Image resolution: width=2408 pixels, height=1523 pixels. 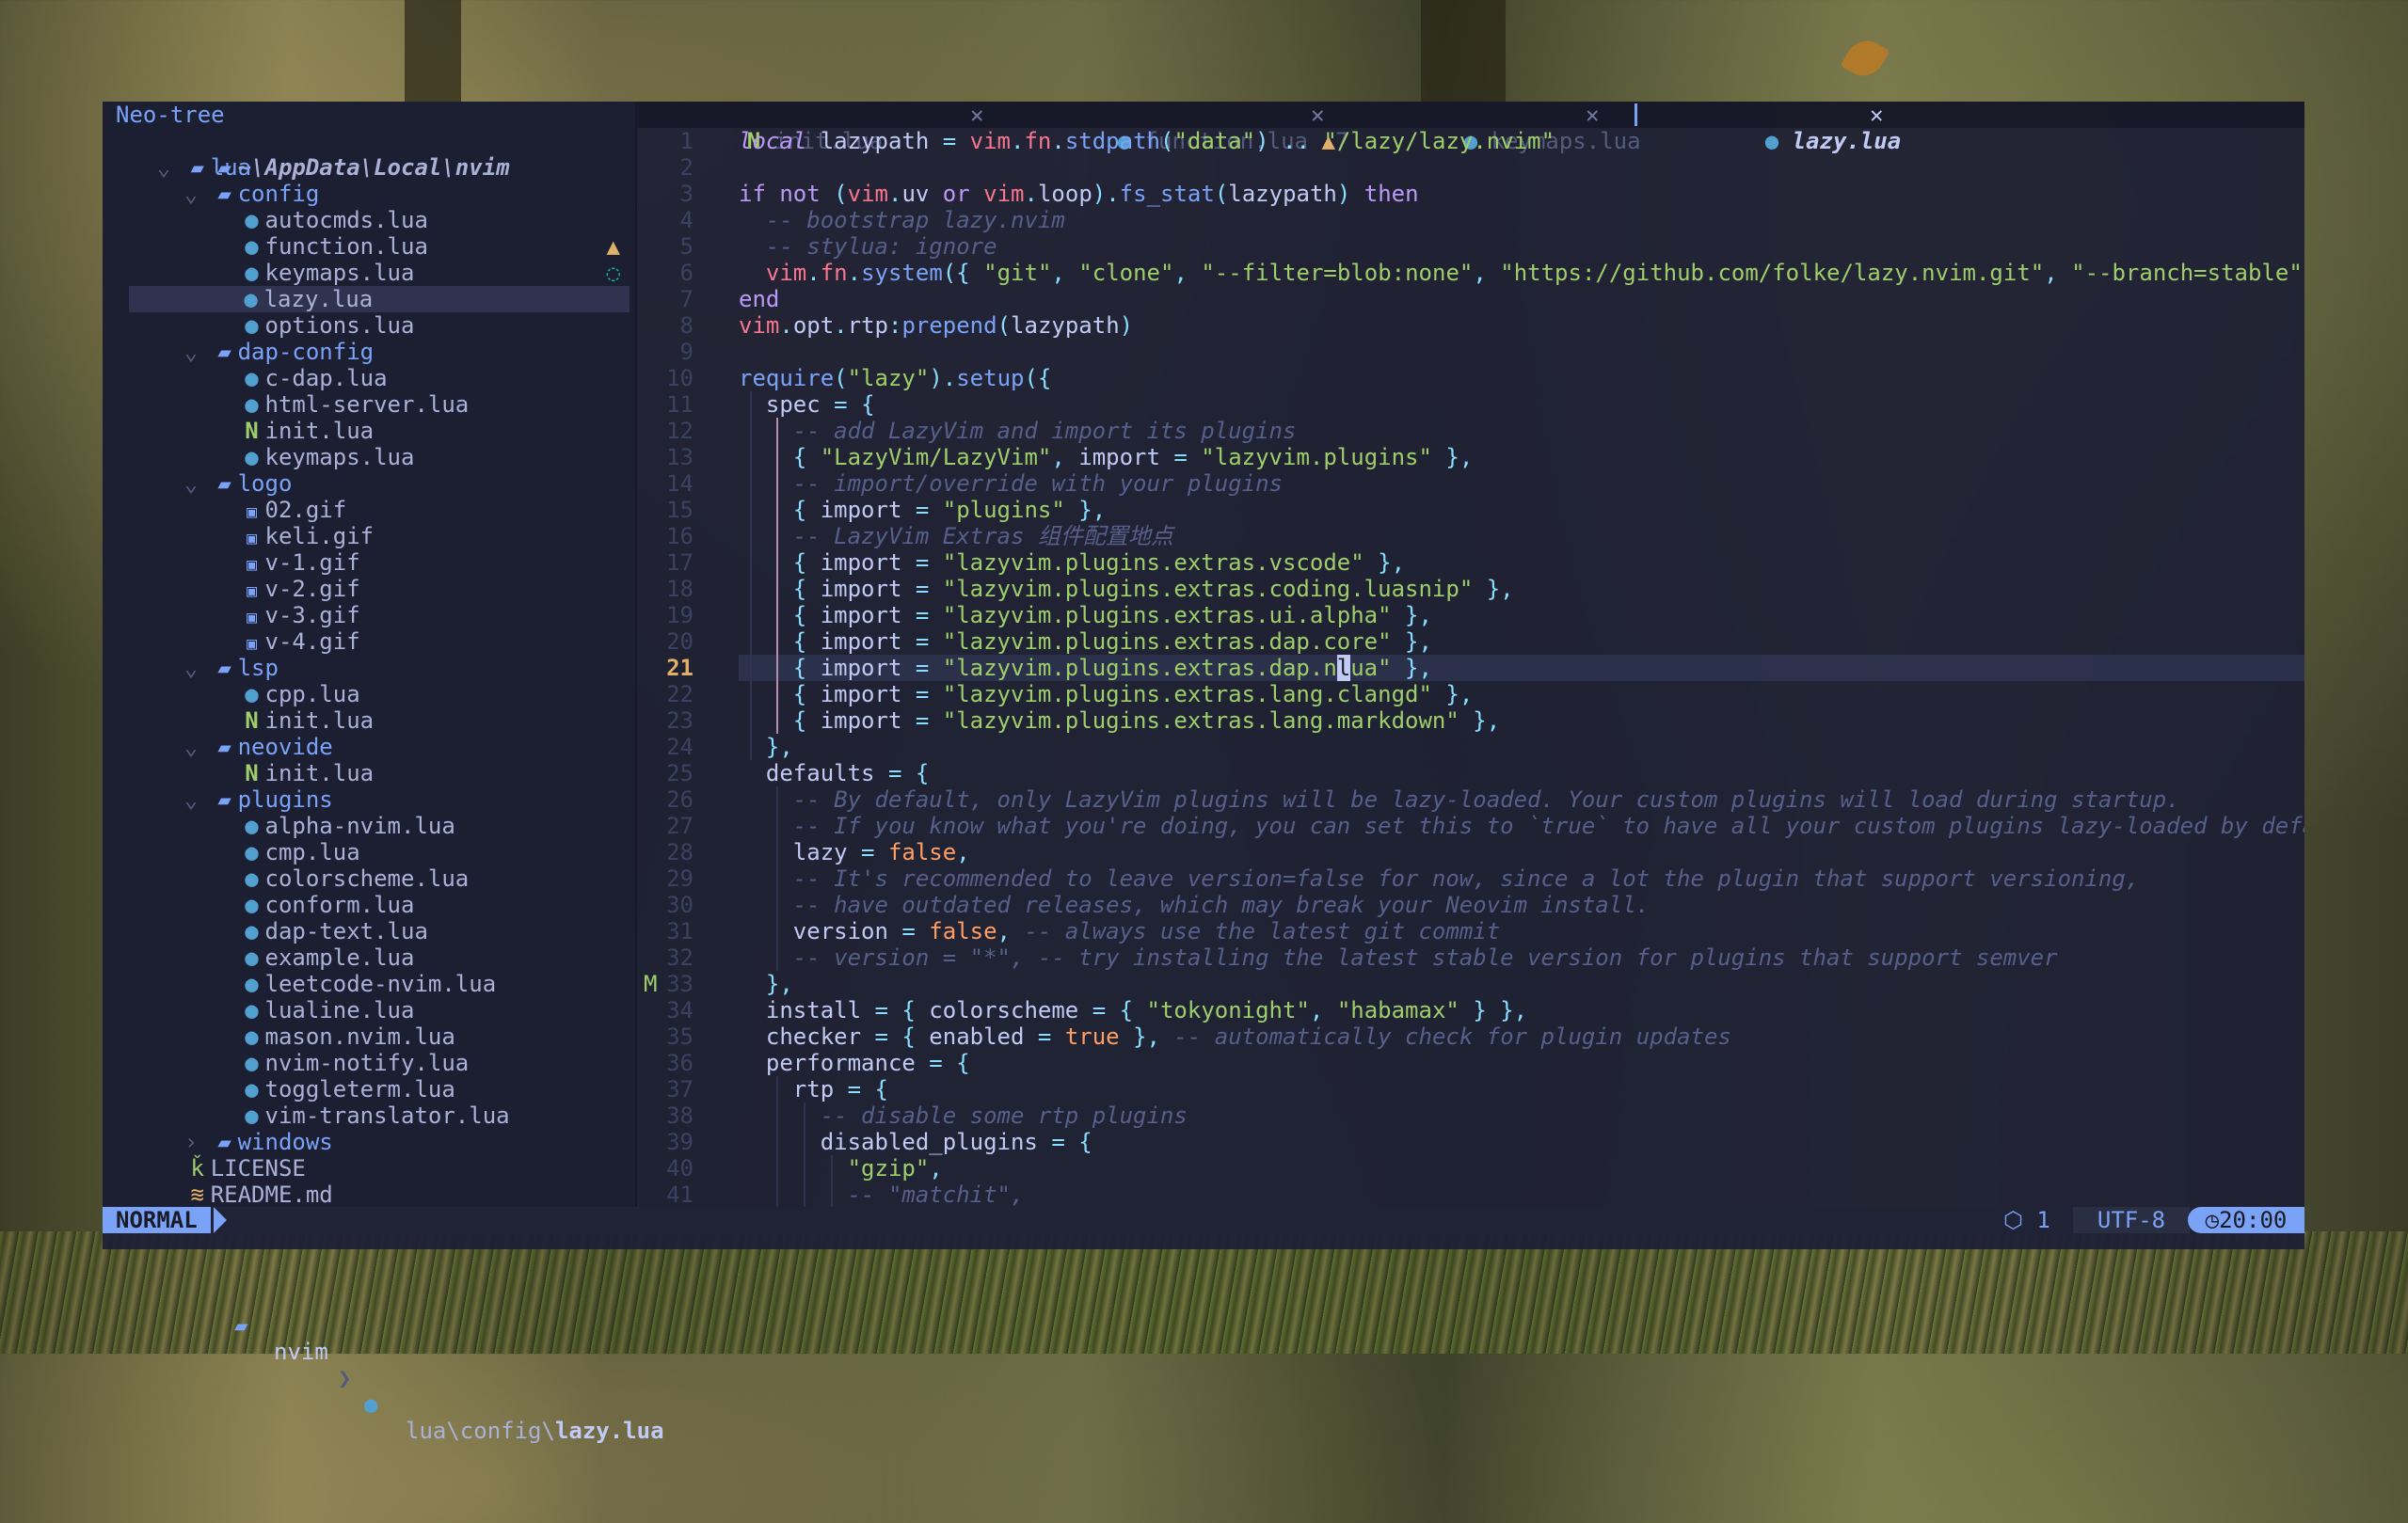 What do you see at coordinates (366, 826) in the screenshot?
I see `tree-file: ● alpha-nvim.lua` at bounding box center [366, 826].